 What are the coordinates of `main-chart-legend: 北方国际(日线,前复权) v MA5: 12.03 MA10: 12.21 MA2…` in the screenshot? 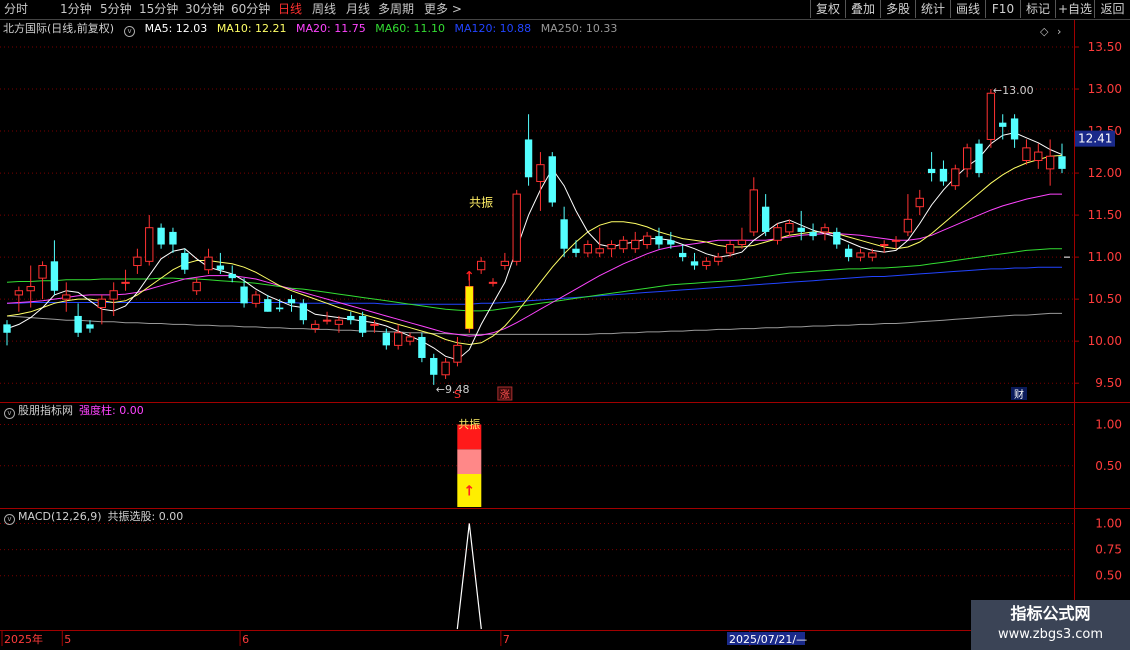 It's located at (311, 29).